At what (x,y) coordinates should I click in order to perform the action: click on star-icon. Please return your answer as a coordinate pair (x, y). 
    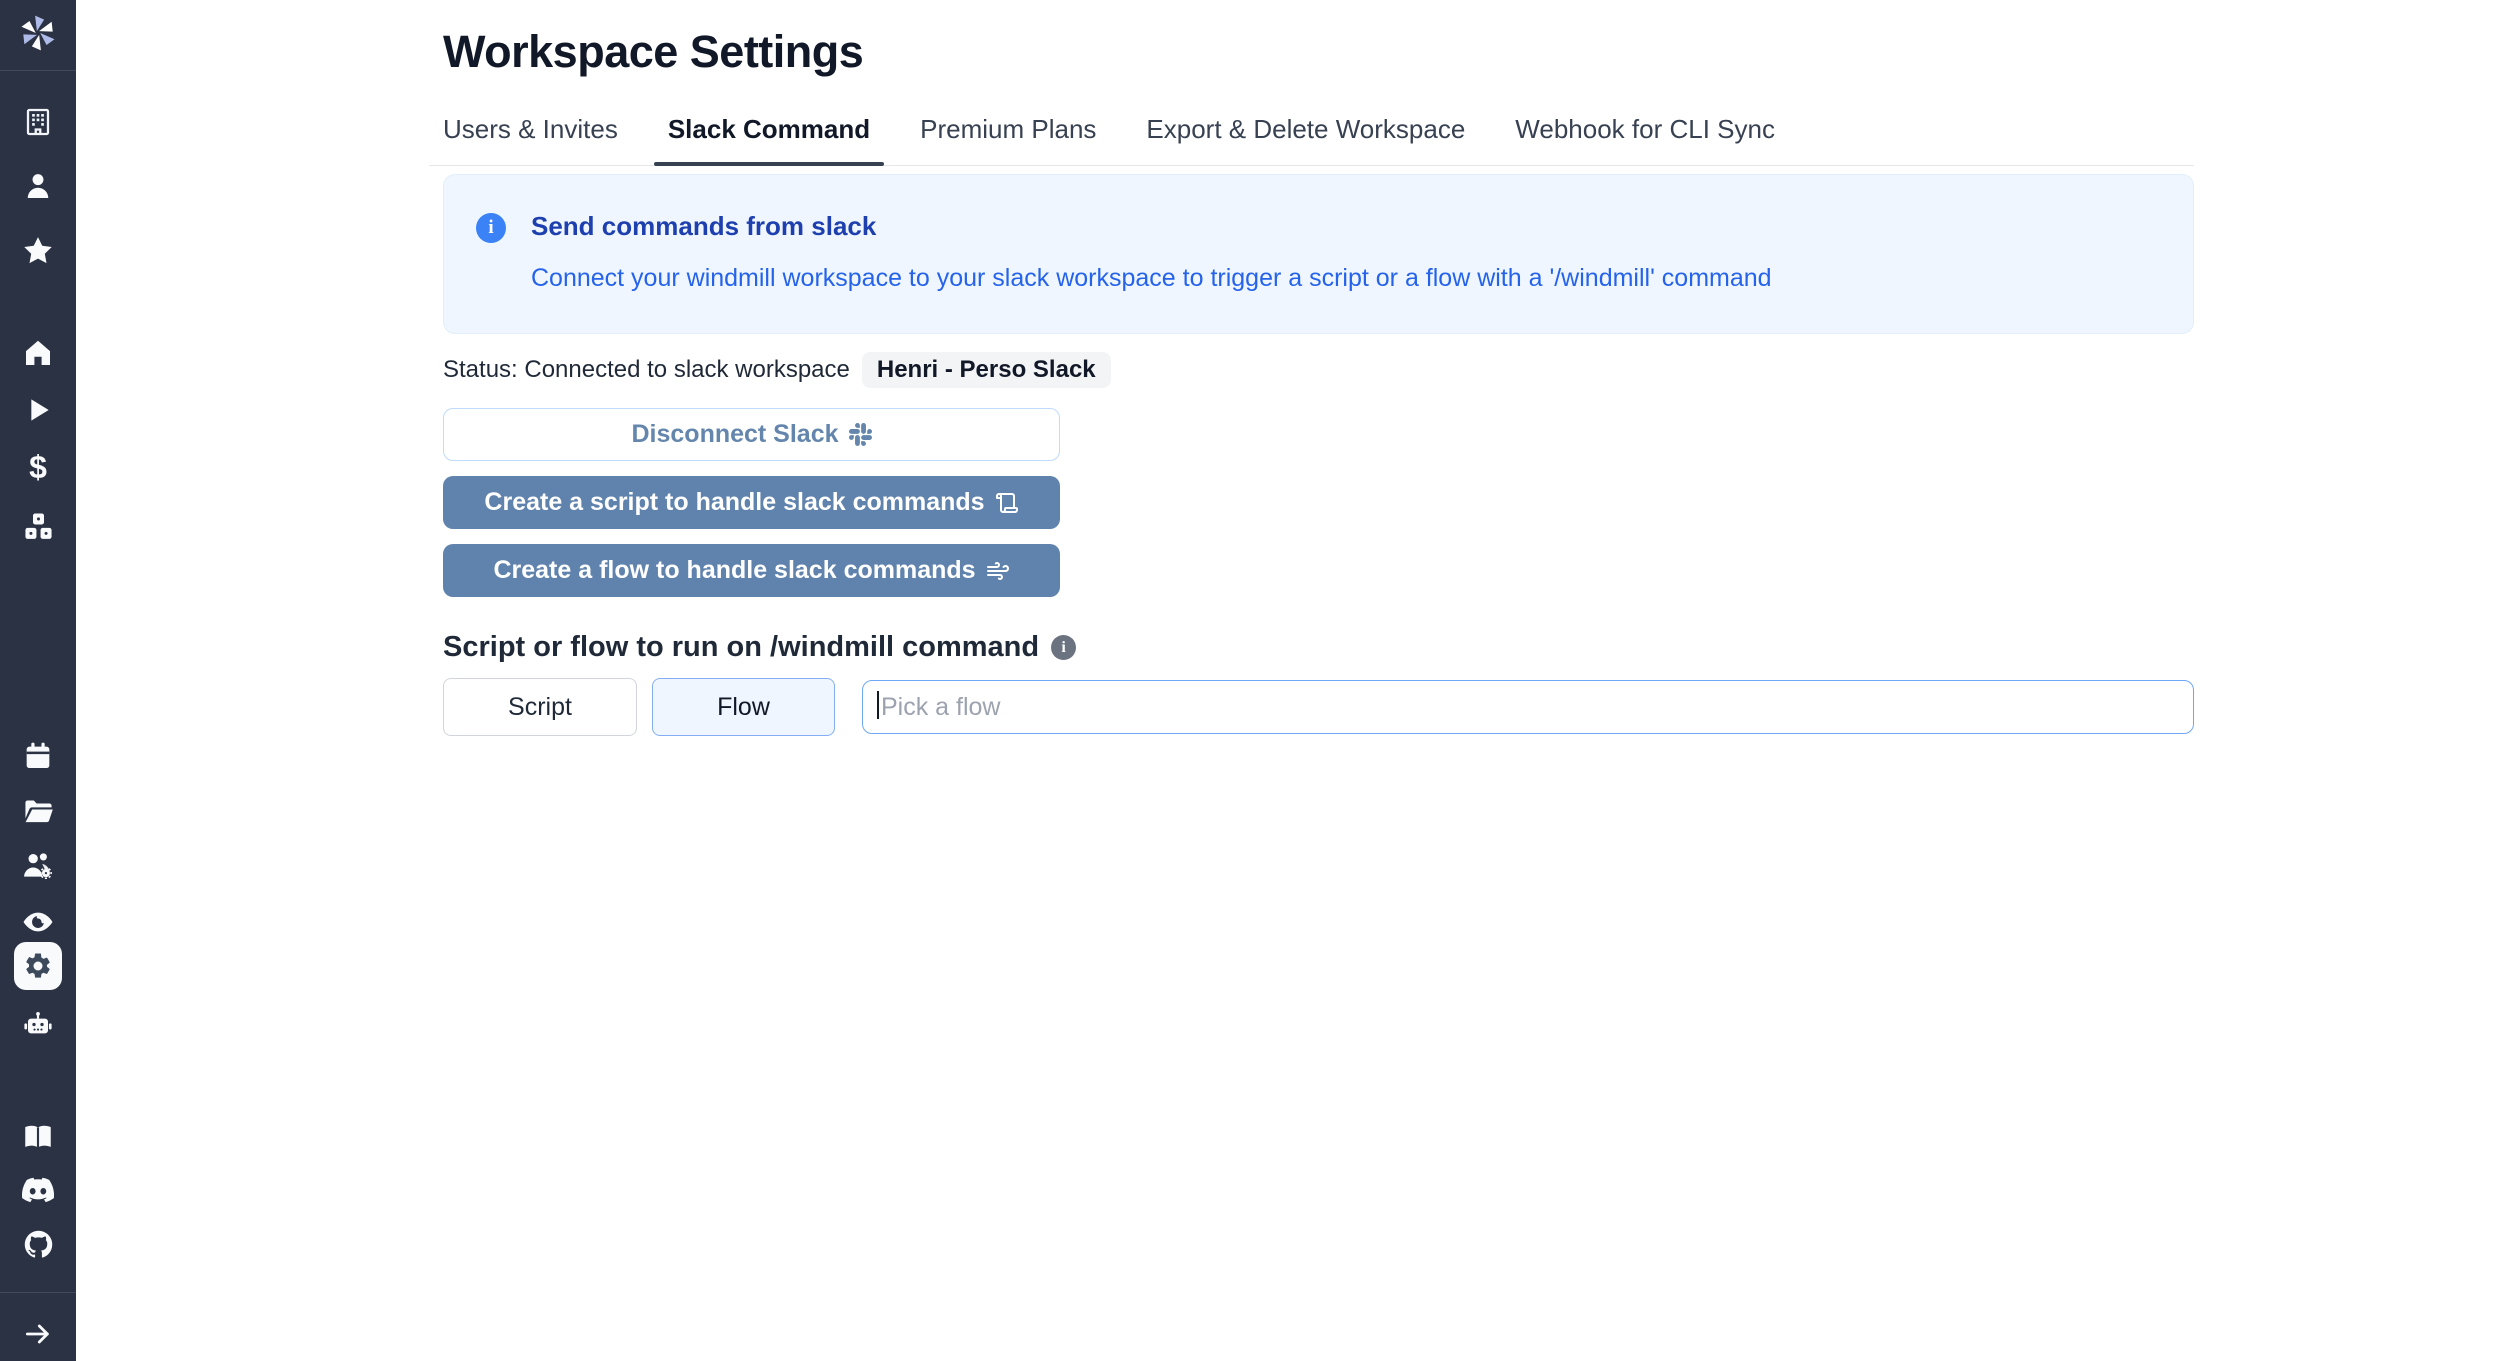
    Looking at the image, I should click on (38, 251).